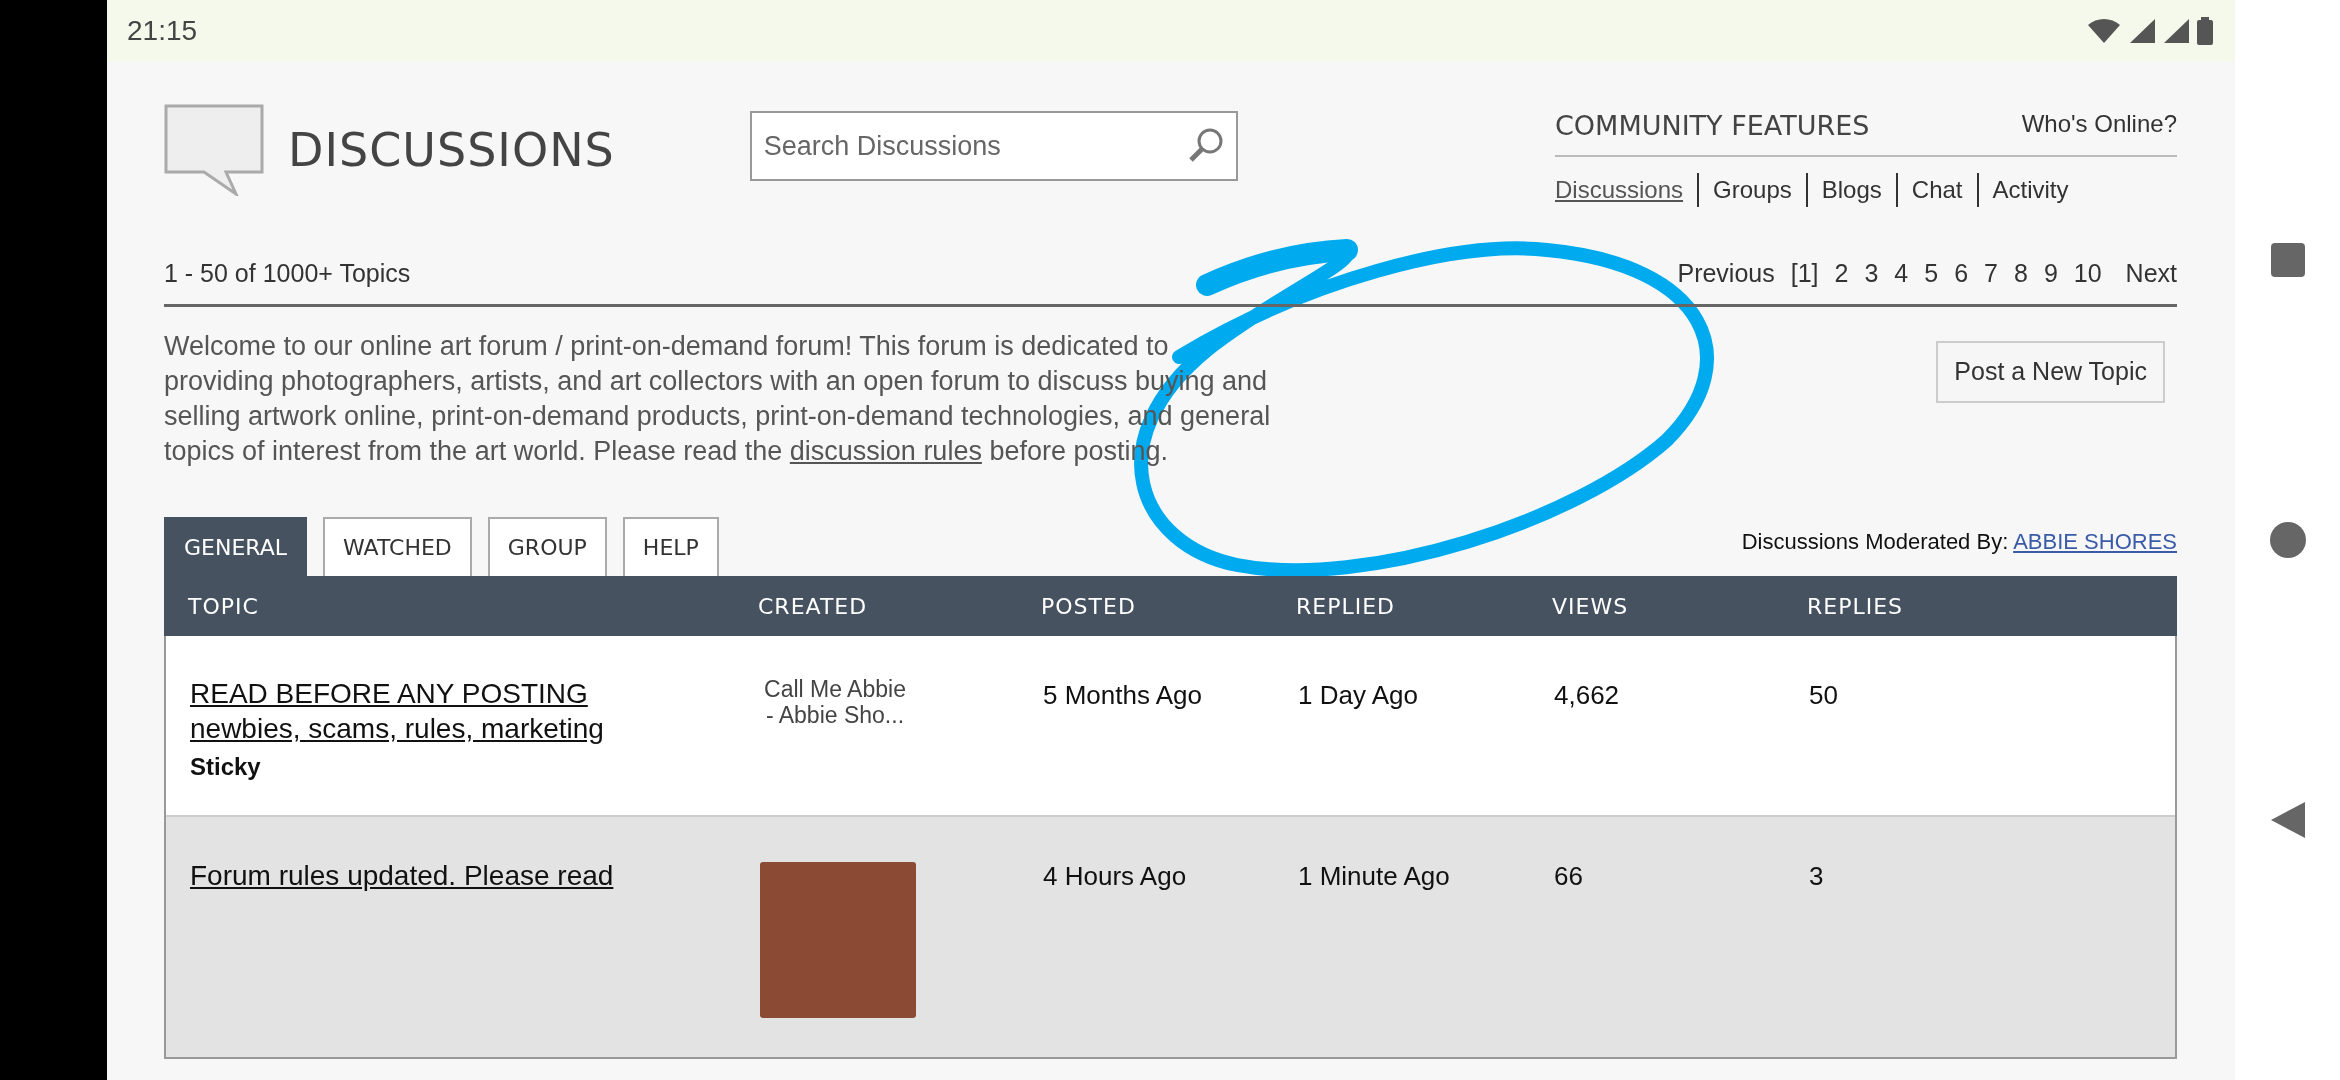 The height and width of the screenshot is (1080, 2340). What do you see at coordinates (1804, 273) in the screenshot?
I see `page-link-item: [1]` at bounding box center [1804, 273].